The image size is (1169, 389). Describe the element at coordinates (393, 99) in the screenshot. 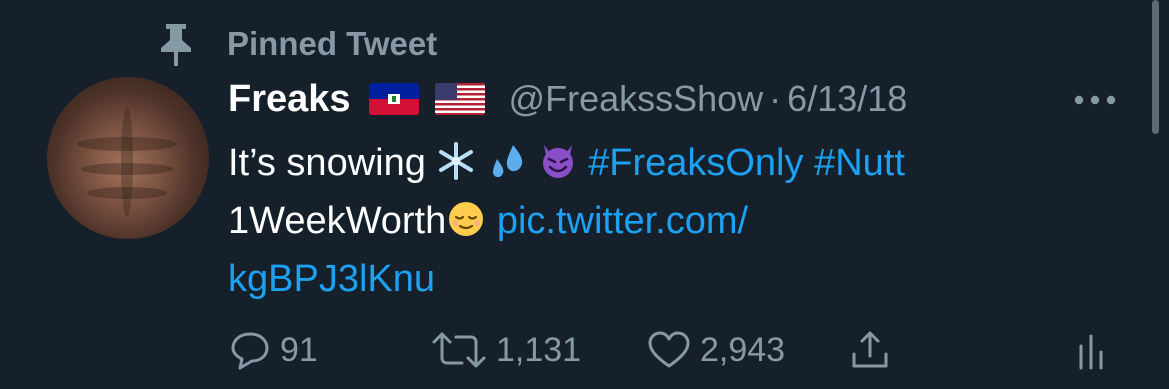

I see `haiti-flag-icon` at that location.